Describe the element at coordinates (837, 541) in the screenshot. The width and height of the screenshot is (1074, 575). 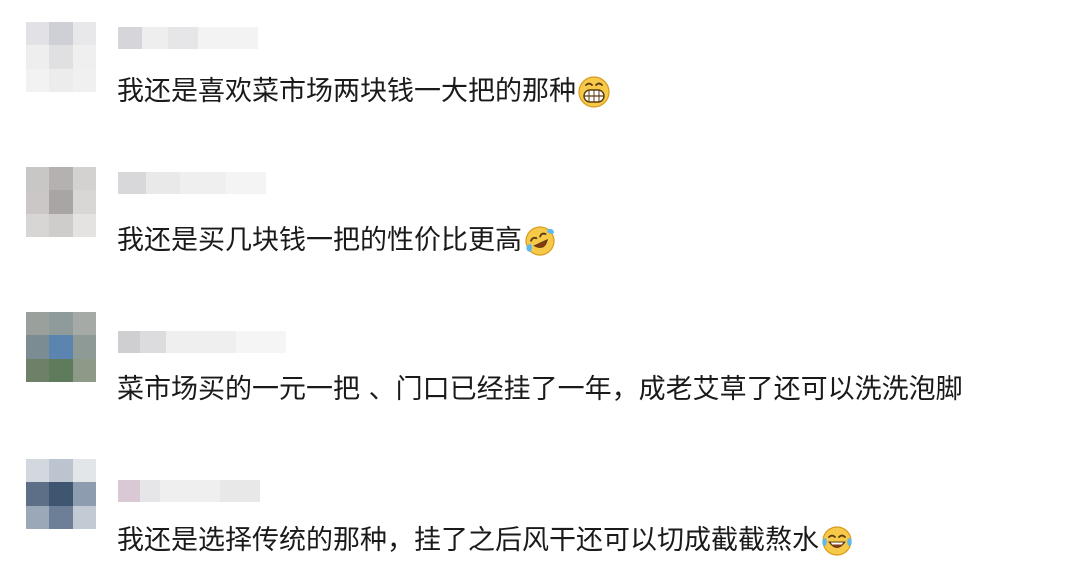
I see `tears-of-joy-emoji-icon` at that location.